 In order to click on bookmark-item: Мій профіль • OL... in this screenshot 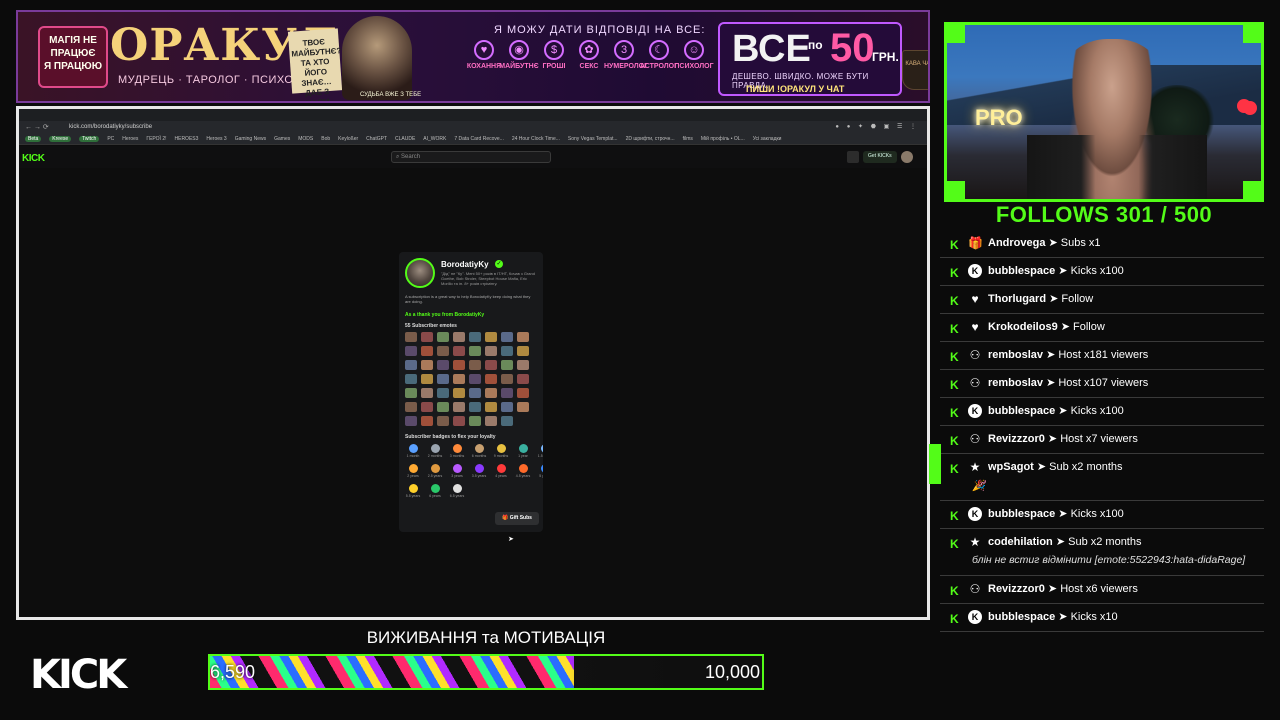, I will do `click(723, 139)`.